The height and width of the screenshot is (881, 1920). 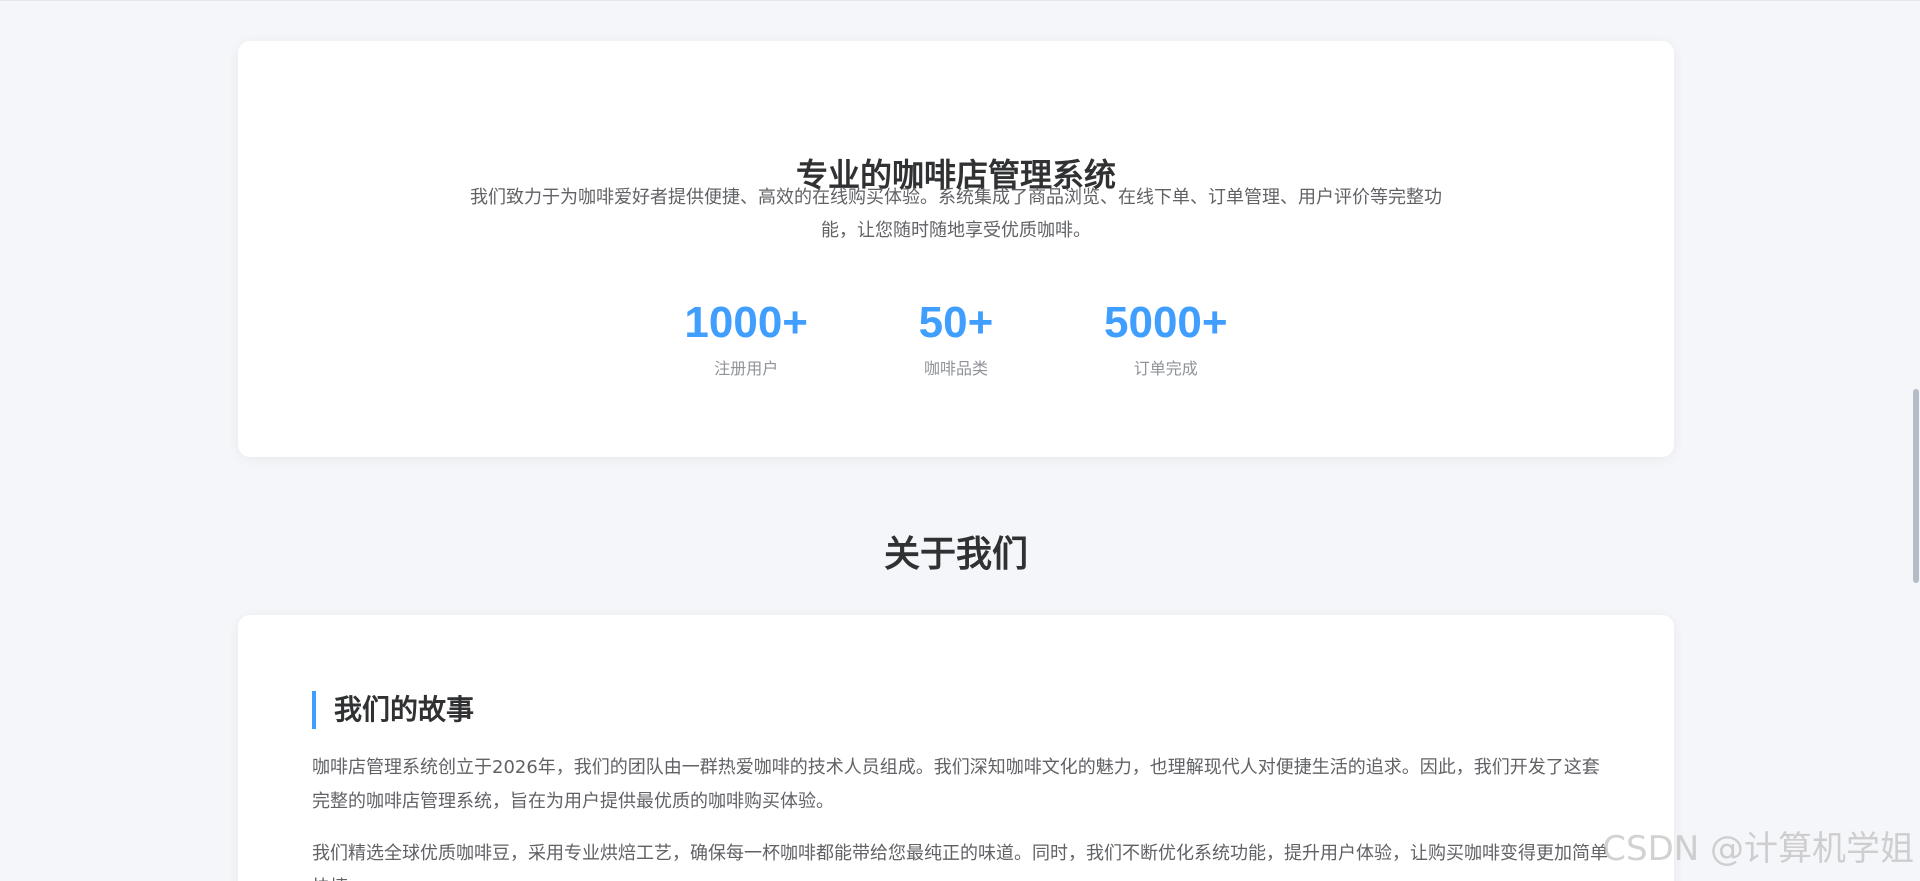 I want to click on stat-coffee-categories: 50+ 咖啡品类, so click(x=956, y=338).